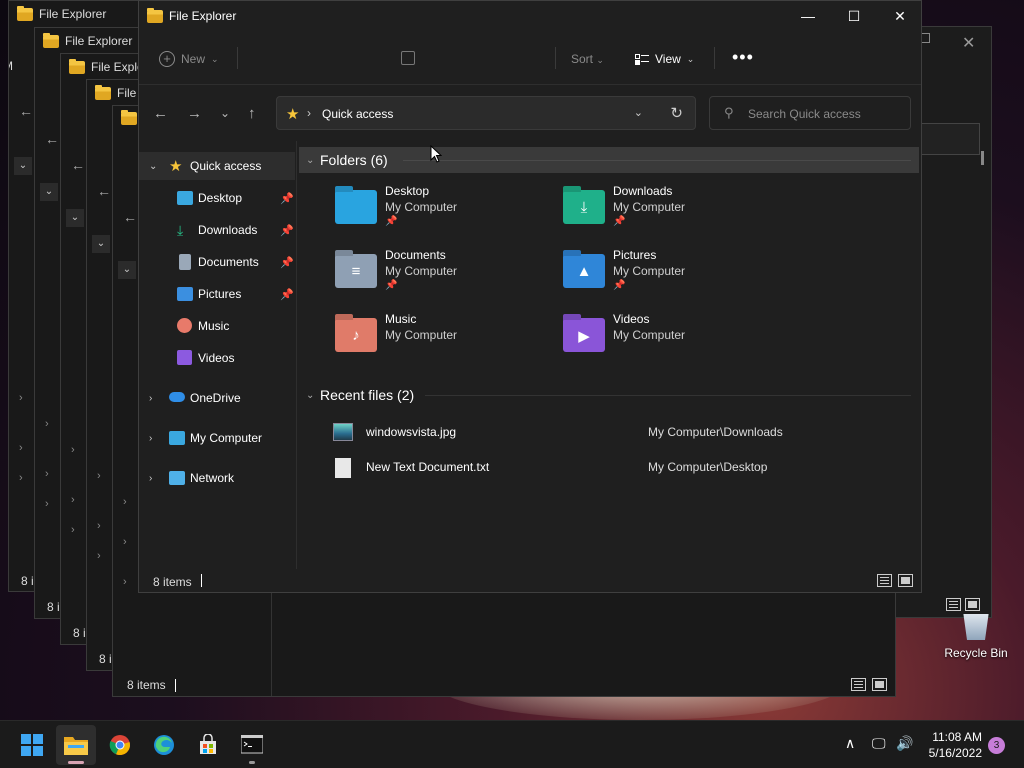 The height and width of the screenshot is (768, 1024). What do you see at coordinates (217, 294) in the screenshot?
I see `sidebar-item-pictures: Pictures 📌` at bounding box center [217, 294].